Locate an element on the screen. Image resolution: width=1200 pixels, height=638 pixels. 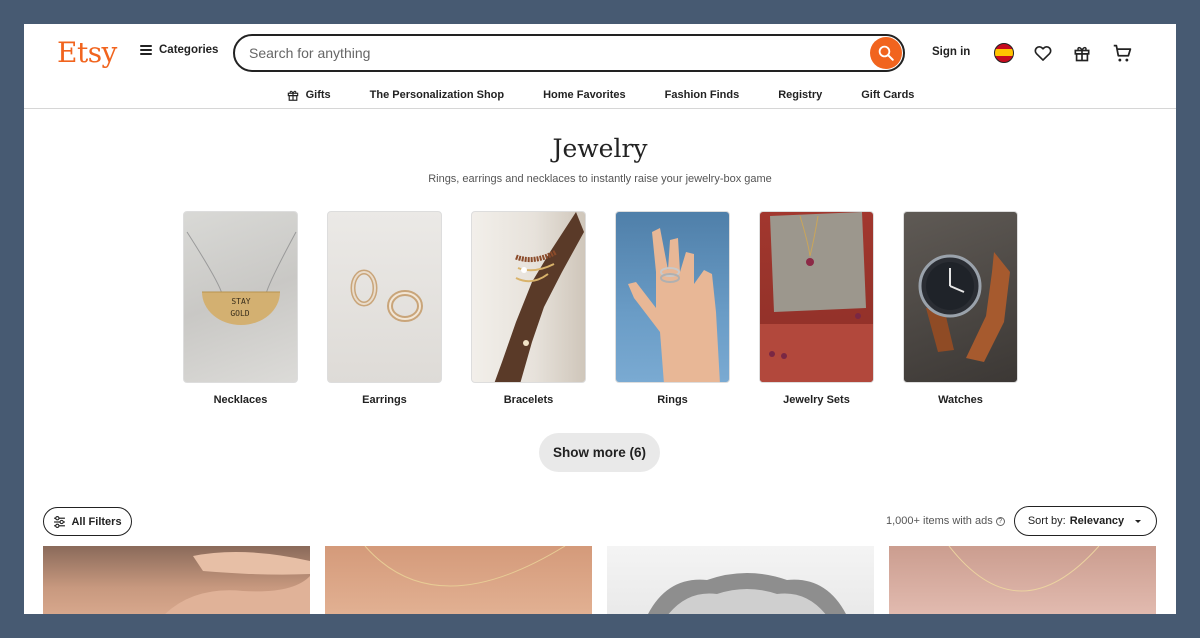
category-bracelets: Bracelets is located at coordinates (528, 308).